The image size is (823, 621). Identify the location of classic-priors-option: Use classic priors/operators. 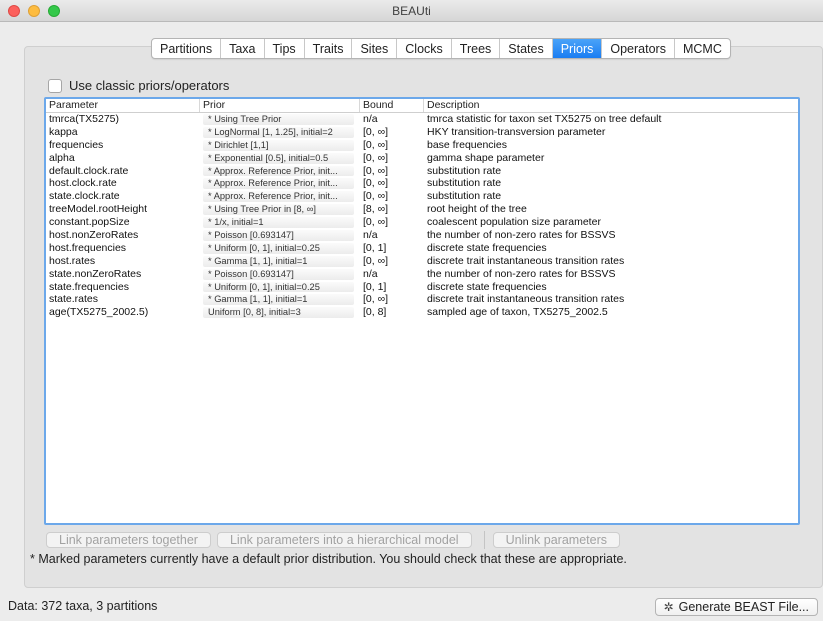
(138, 85).